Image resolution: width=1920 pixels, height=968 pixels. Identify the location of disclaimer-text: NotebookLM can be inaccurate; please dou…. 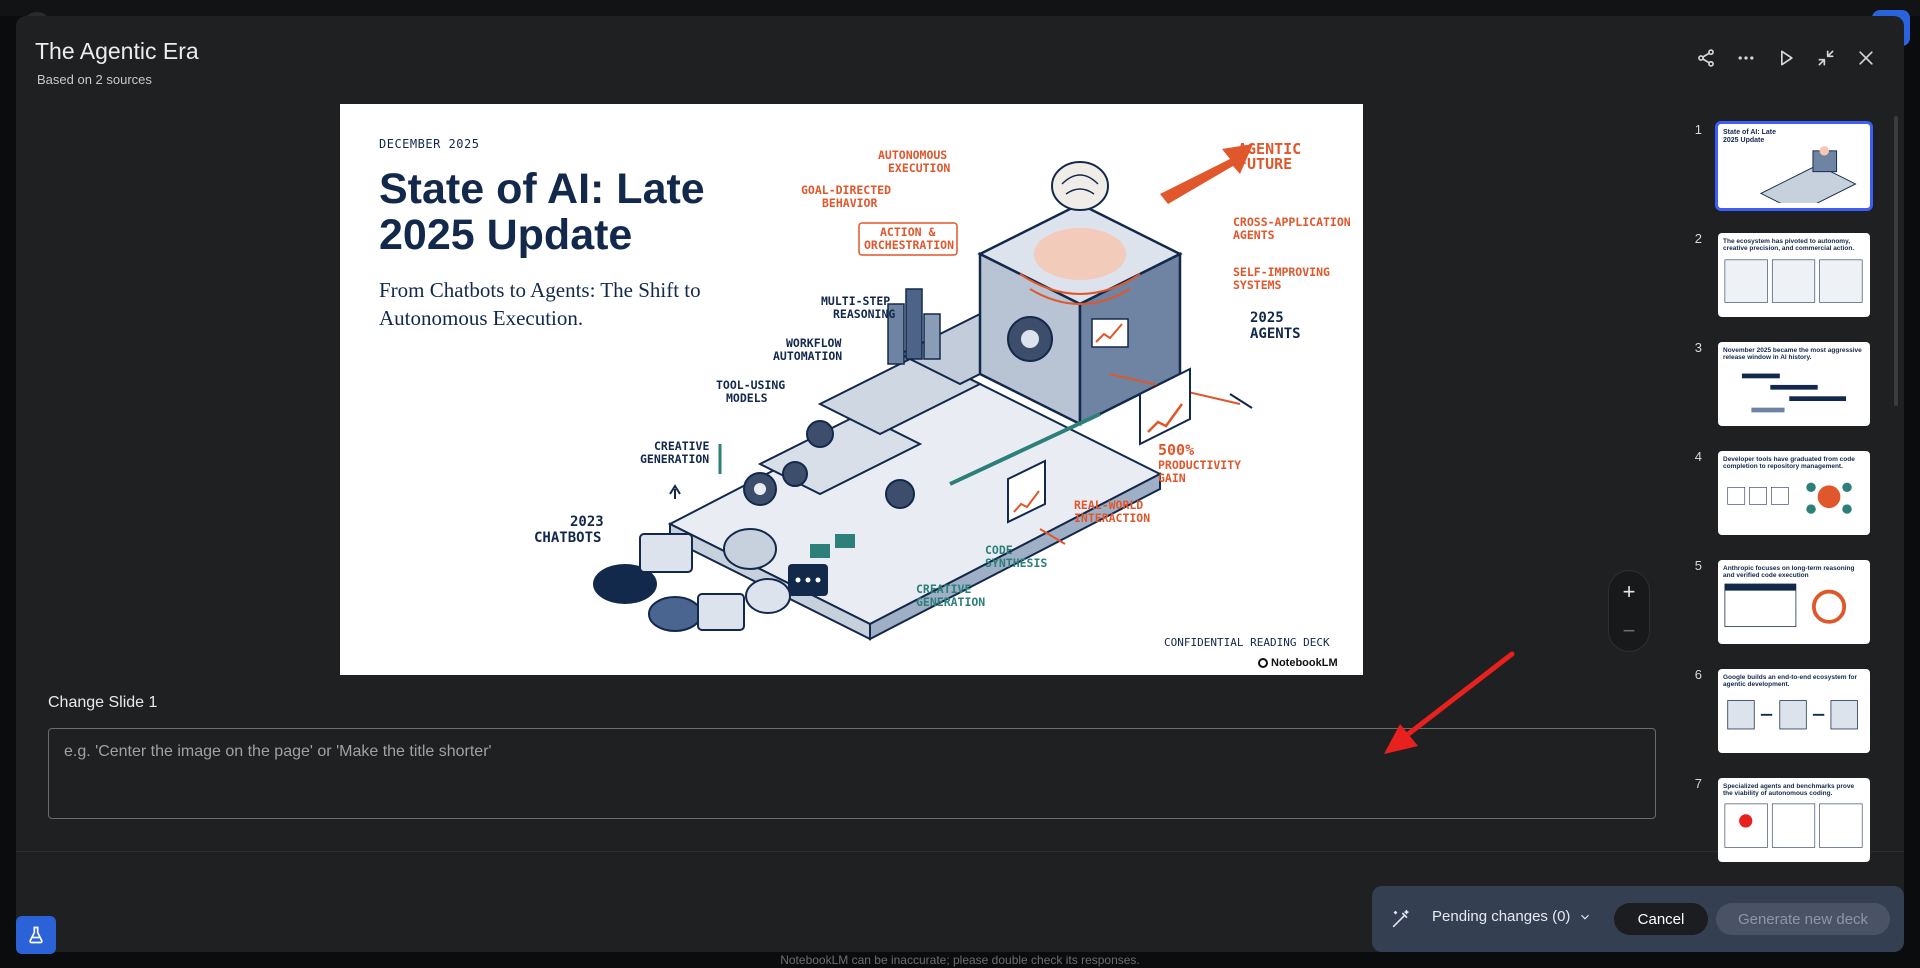
(960, 960).